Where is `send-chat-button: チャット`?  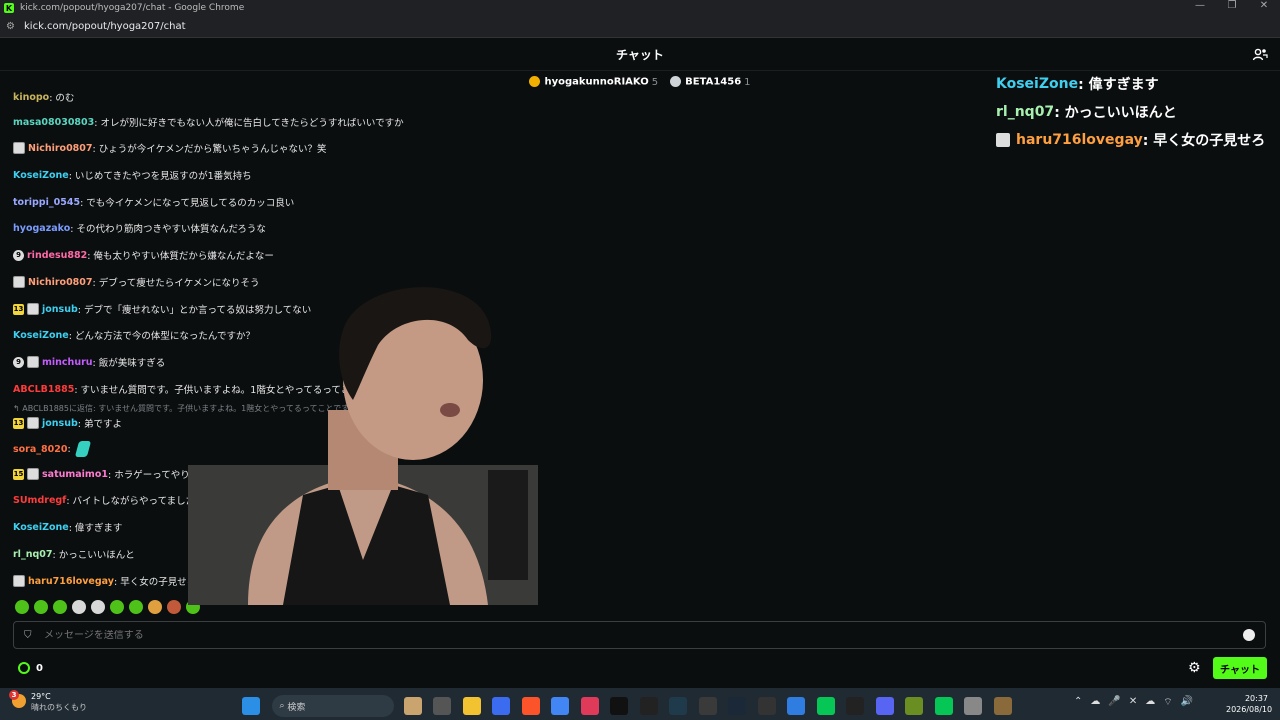 send-chat-button: チャット is located at coordinates (1240, 668).